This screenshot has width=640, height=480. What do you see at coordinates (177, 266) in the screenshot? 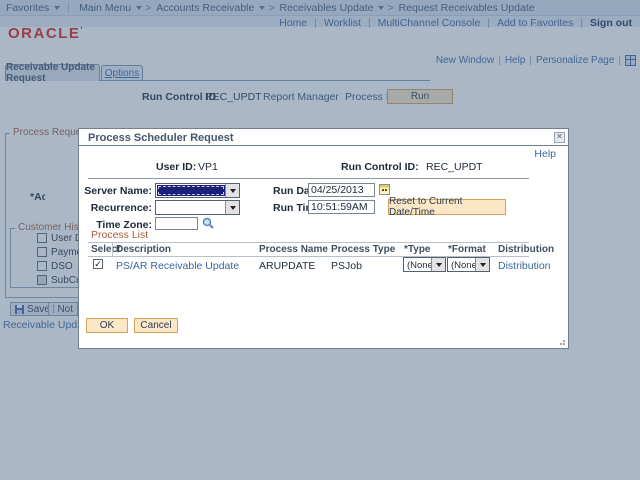
I see `process-description-link: PS/AR Receivable Update` at bounding box center [177, 266].